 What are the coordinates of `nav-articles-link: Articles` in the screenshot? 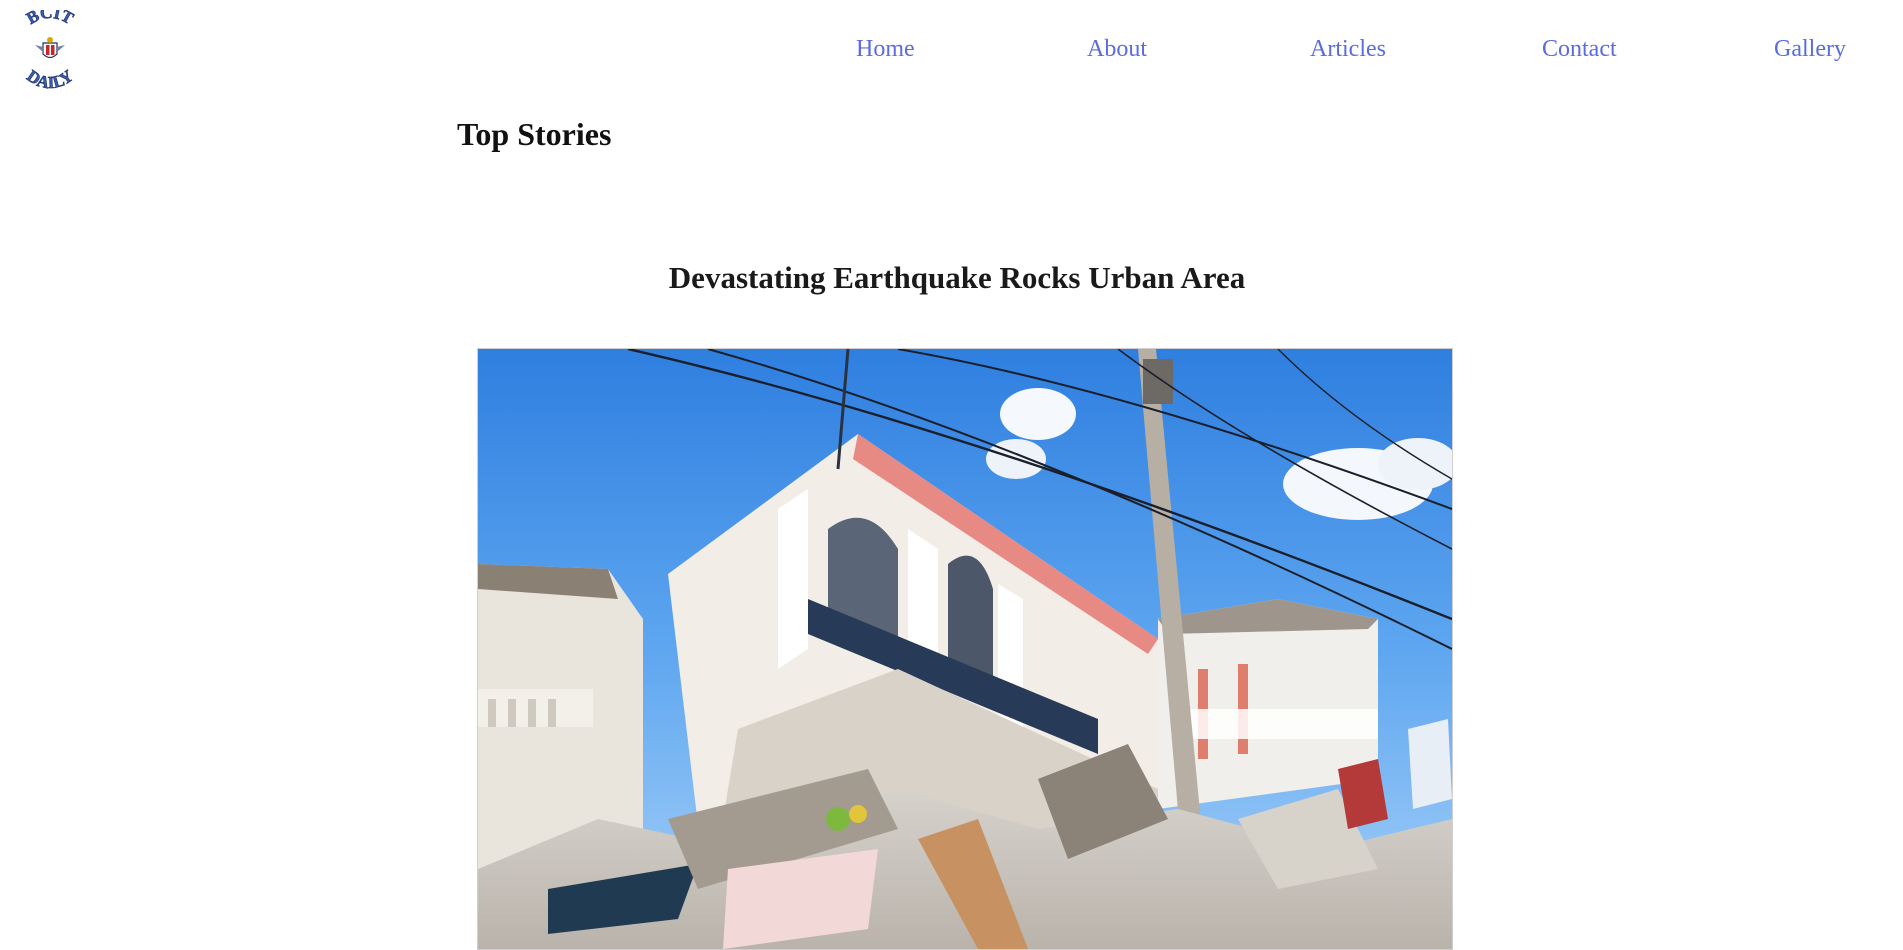 It's located at (1348, 49).